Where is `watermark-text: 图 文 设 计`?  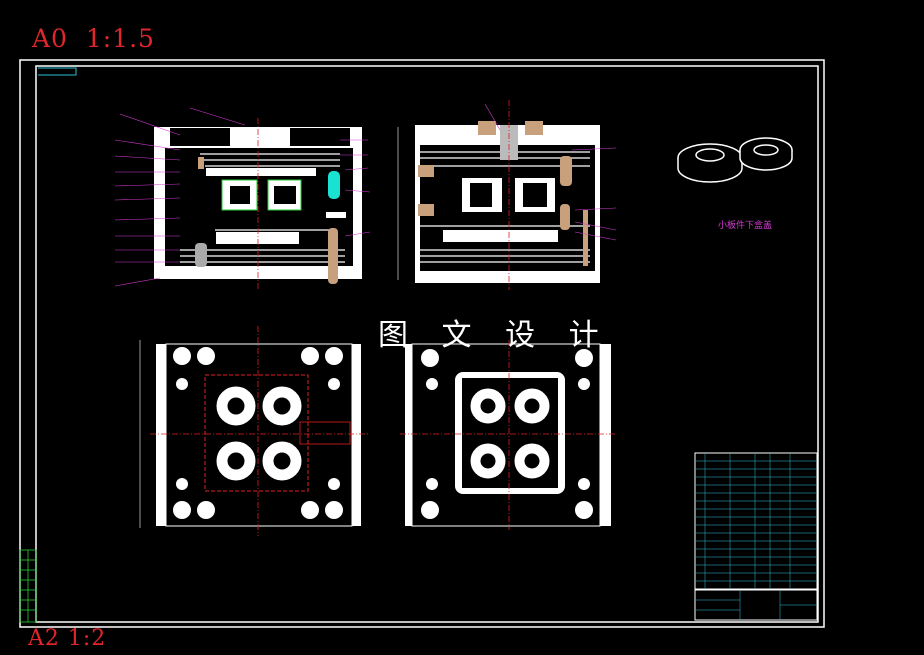 watermark-text: 图 文 设 计 is located at coordinates (494, 335).